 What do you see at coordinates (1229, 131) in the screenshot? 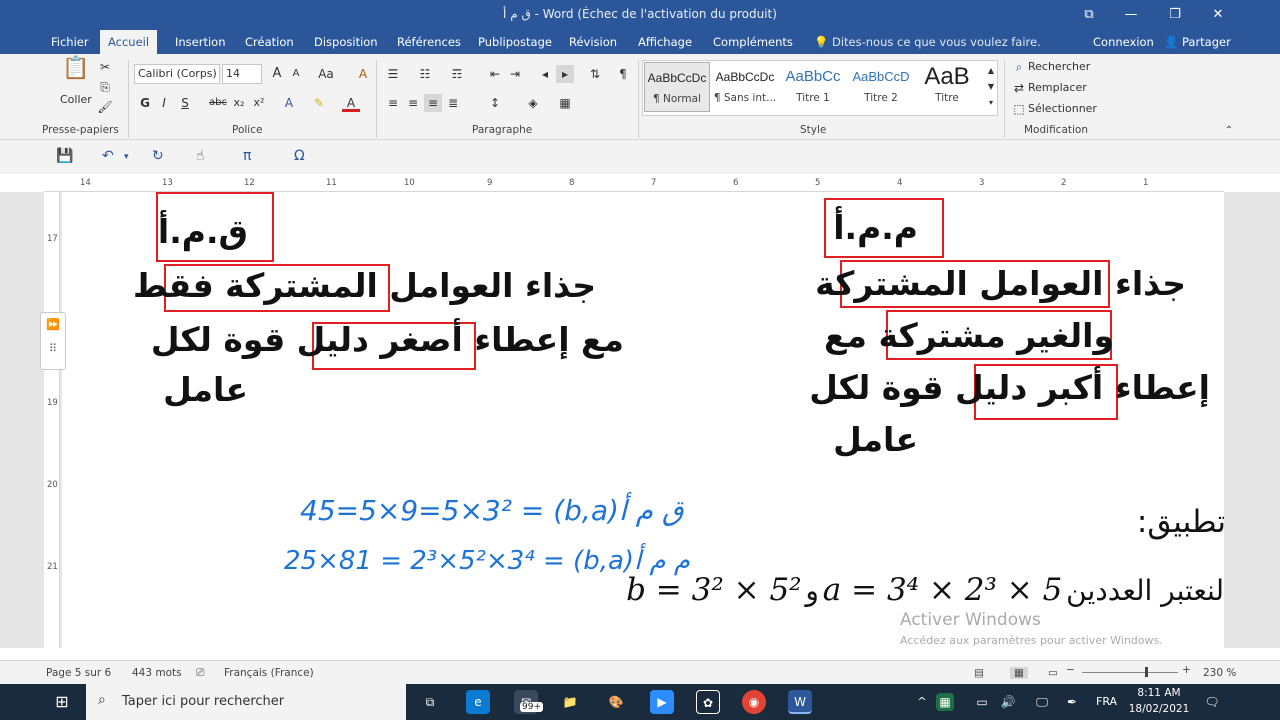
I see `collapse-ribbon-icon: ⌃` at bounding box center [1229, 131].